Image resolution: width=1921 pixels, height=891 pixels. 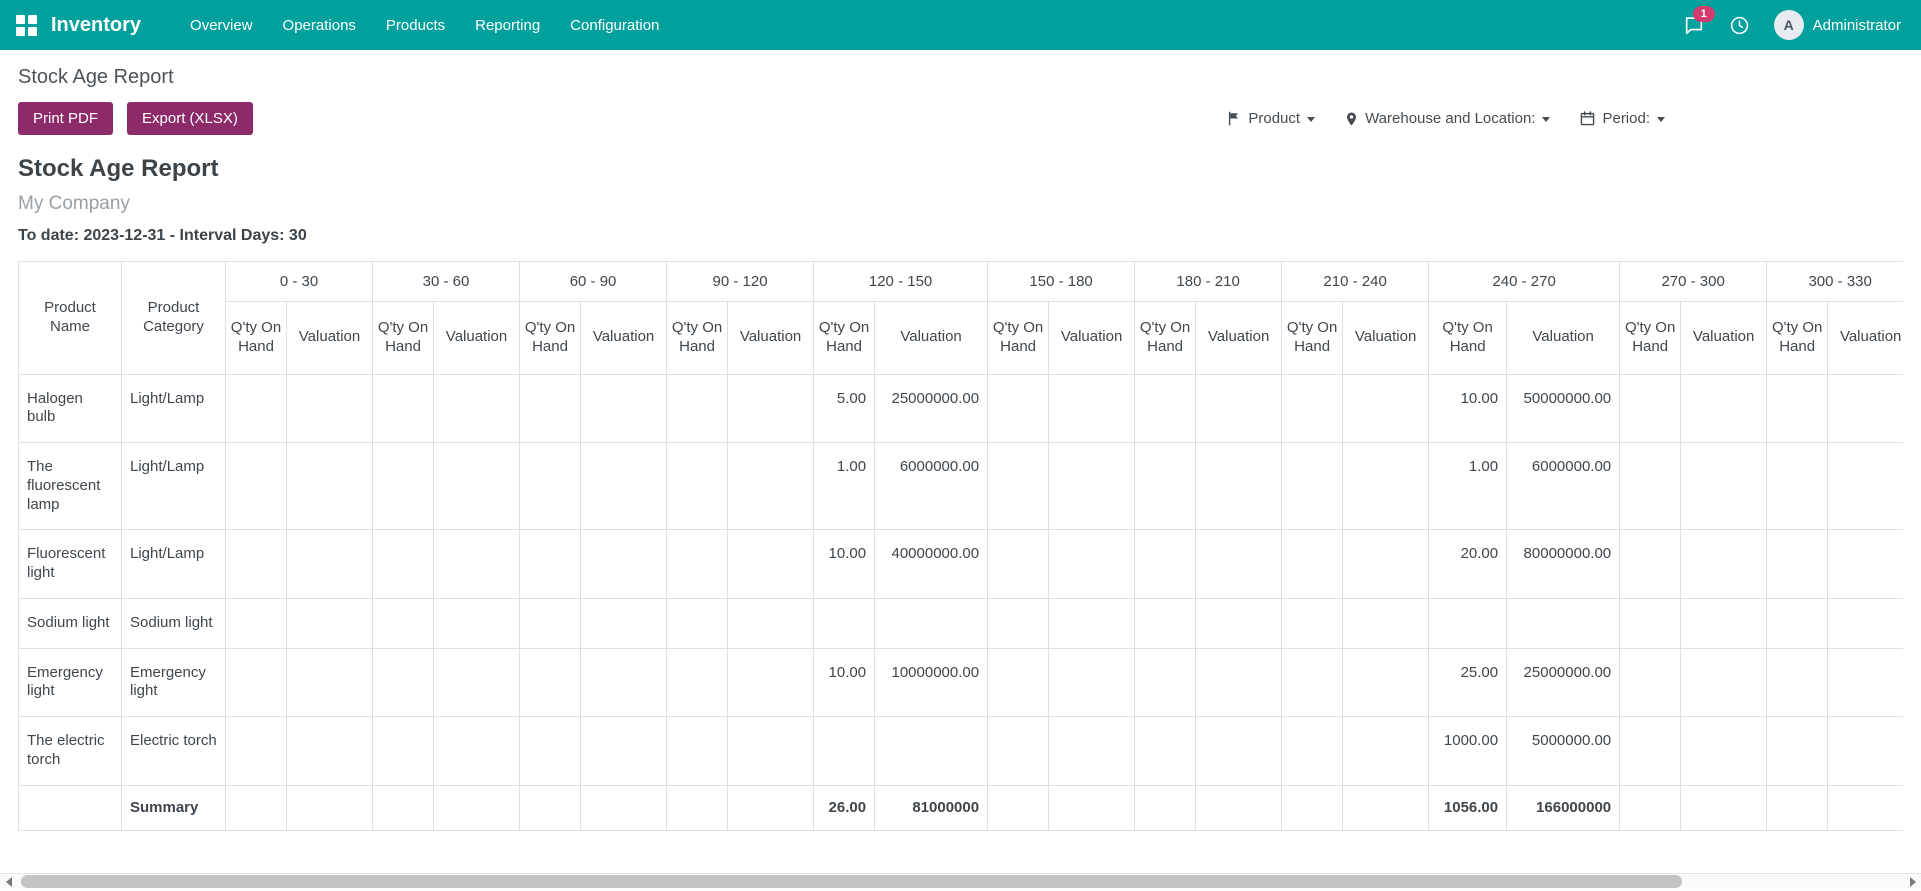 I want to click on clock-icon, so click(x=1739, y=25).